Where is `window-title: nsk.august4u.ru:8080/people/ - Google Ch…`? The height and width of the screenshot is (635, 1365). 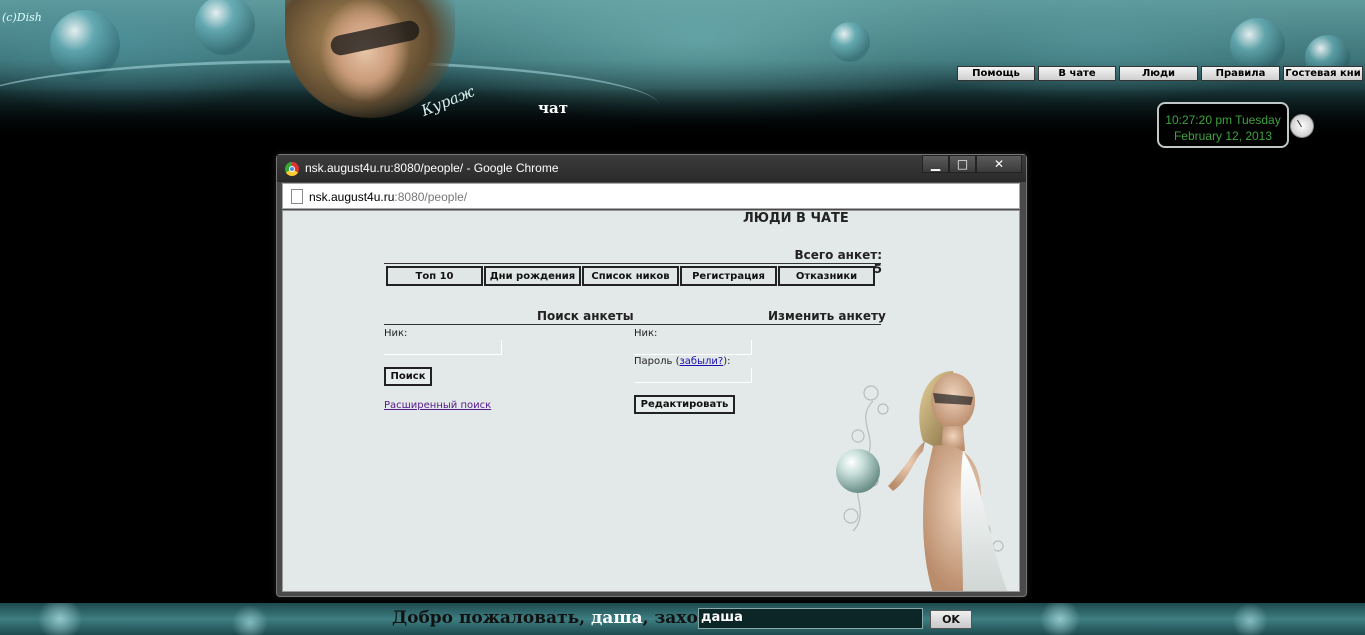
window-title: nsk.august4u.ru:8080/people/ - Google Ch… is located at coordinates (432, 168).